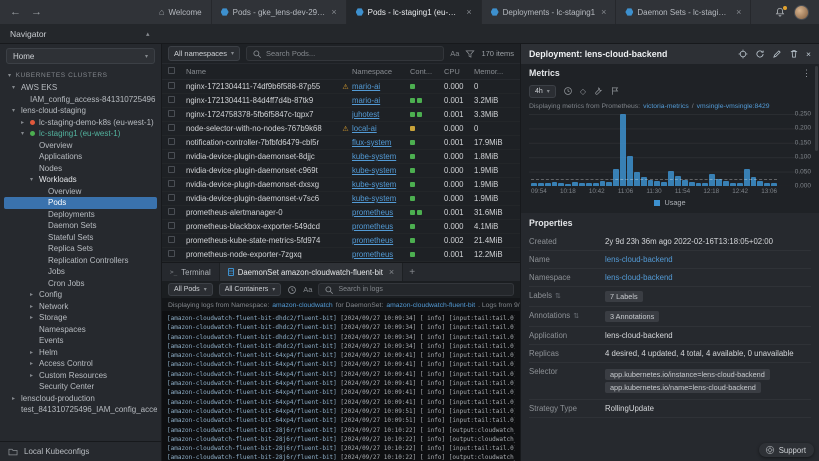  I want to click on dock-tab-daemonset-amazon-cloudwatch-fluent-bit: DaemonSet amazon-cloudwatch-fluent-bit ×, so click(311, 272).